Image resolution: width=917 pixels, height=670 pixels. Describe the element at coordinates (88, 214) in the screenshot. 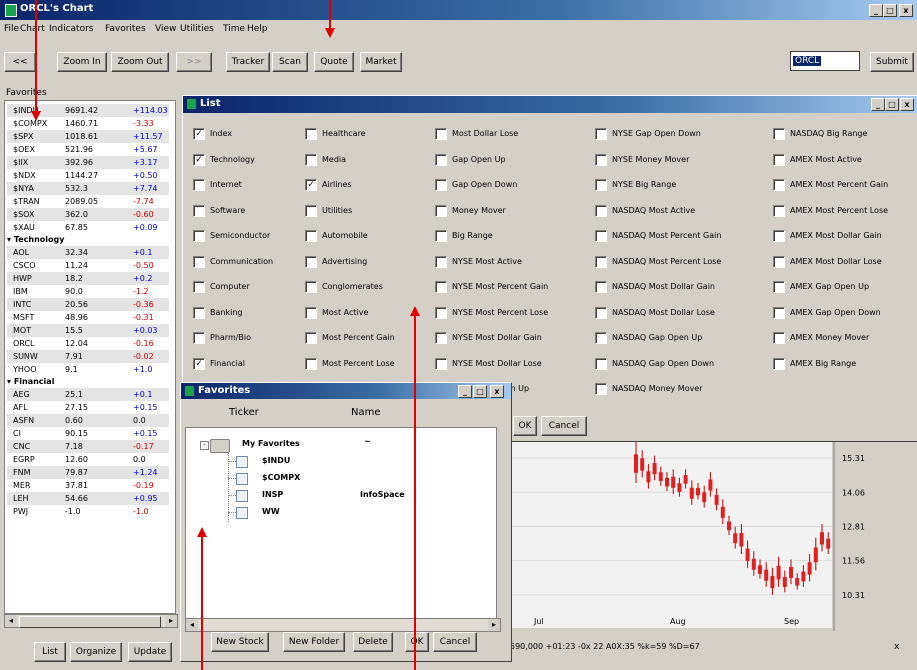

I see `favorites-row: $SOX 362.0 -0.60` at that location.